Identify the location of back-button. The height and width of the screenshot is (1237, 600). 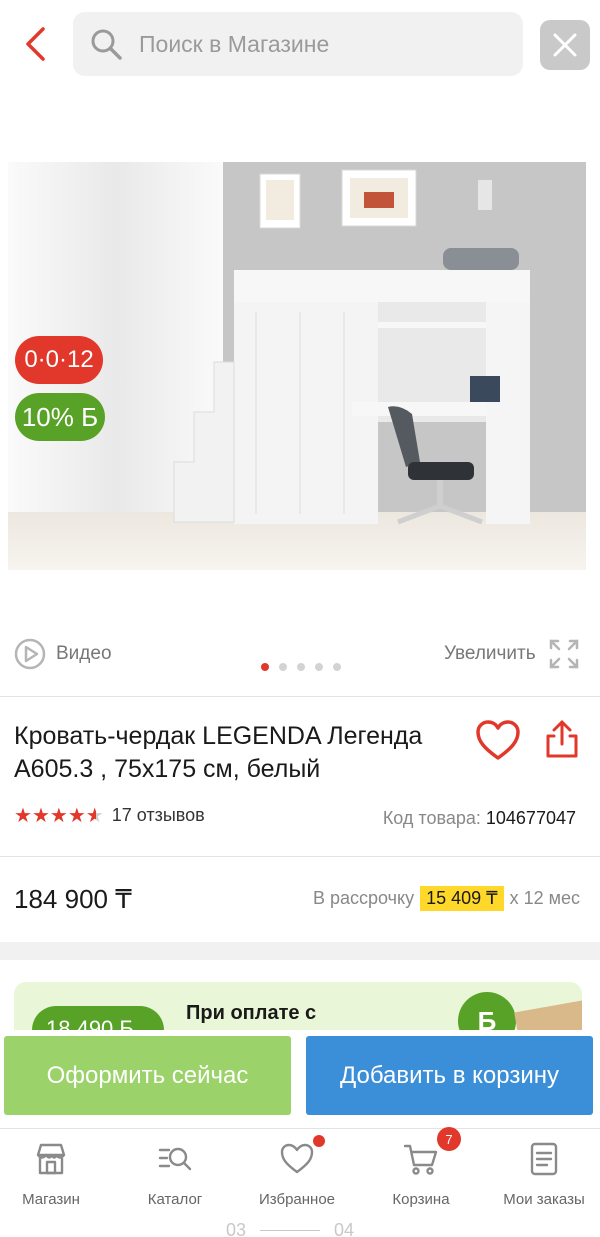
(35, 44).